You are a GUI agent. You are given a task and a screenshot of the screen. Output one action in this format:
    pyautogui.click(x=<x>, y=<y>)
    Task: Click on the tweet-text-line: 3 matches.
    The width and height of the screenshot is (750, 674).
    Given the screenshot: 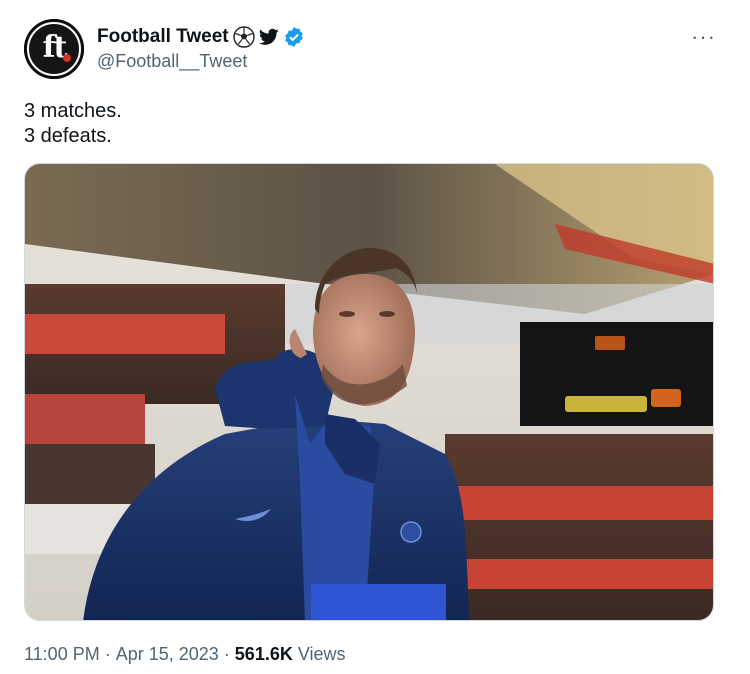 What is the action you would take?
    pyautogui.click(x=73, y=111)
    